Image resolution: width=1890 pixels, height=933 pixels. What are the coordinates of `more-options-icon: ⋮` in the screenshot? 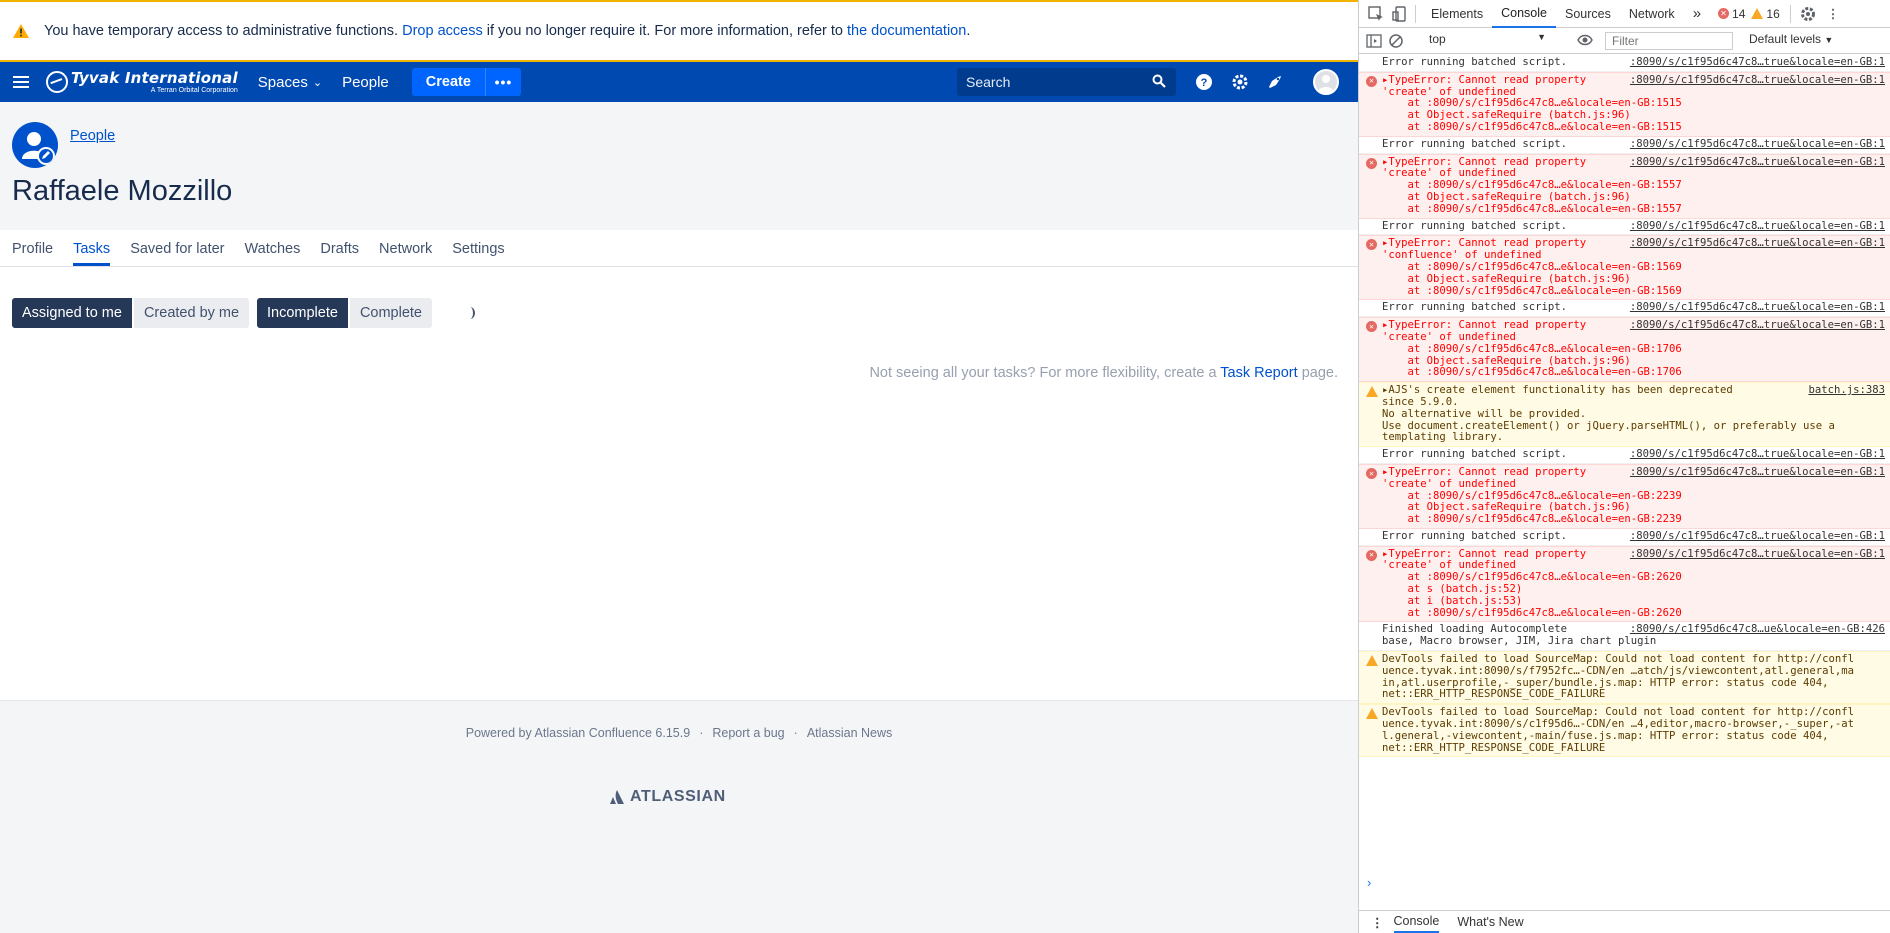 It's located at (1833, 13).